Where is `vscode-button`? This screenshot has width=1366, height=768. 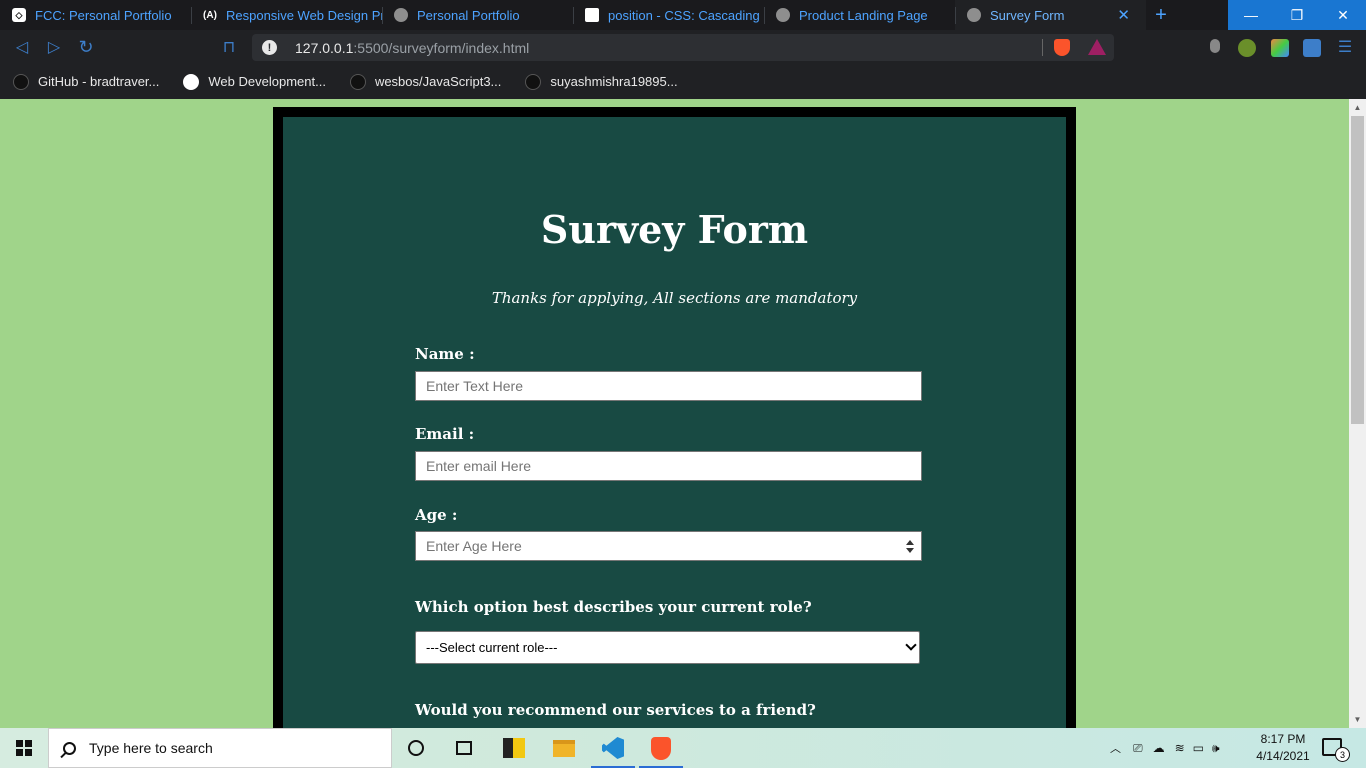 vscode-button is located at coordinates (613, 748).